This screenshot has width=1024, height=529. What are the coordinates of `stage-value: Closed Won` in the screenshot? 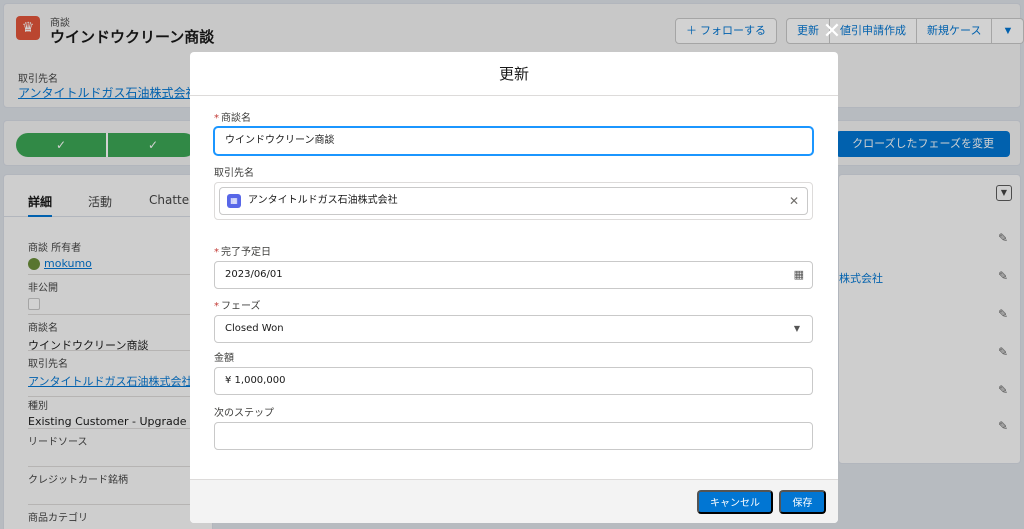 It's located at (254, 328).